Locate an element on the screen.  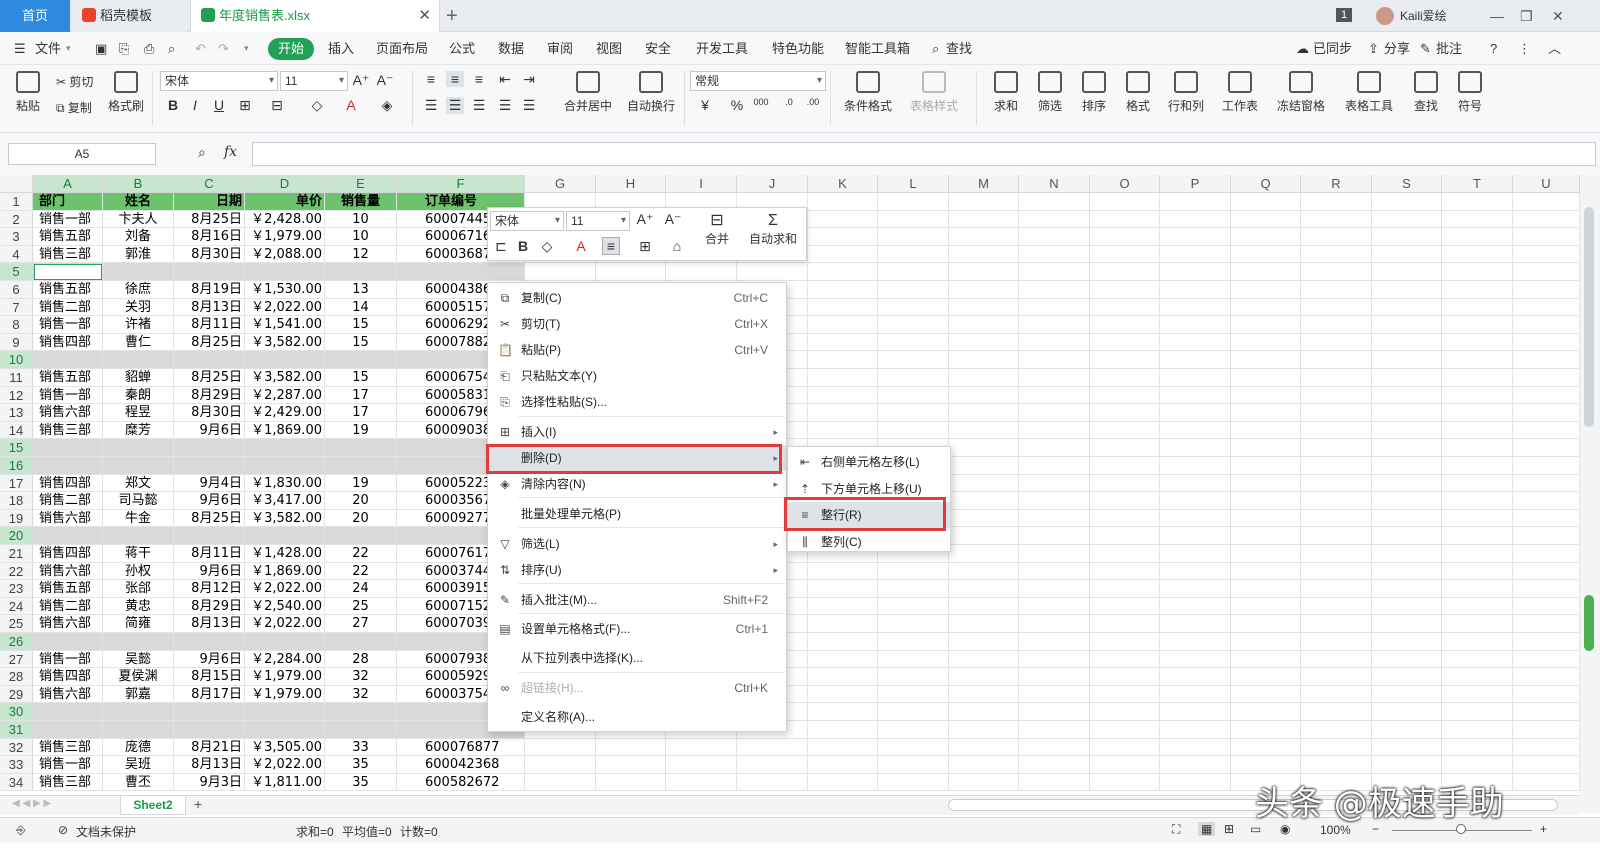
table-cell: ￥1,979.00 is located at coordinates (285, 237).